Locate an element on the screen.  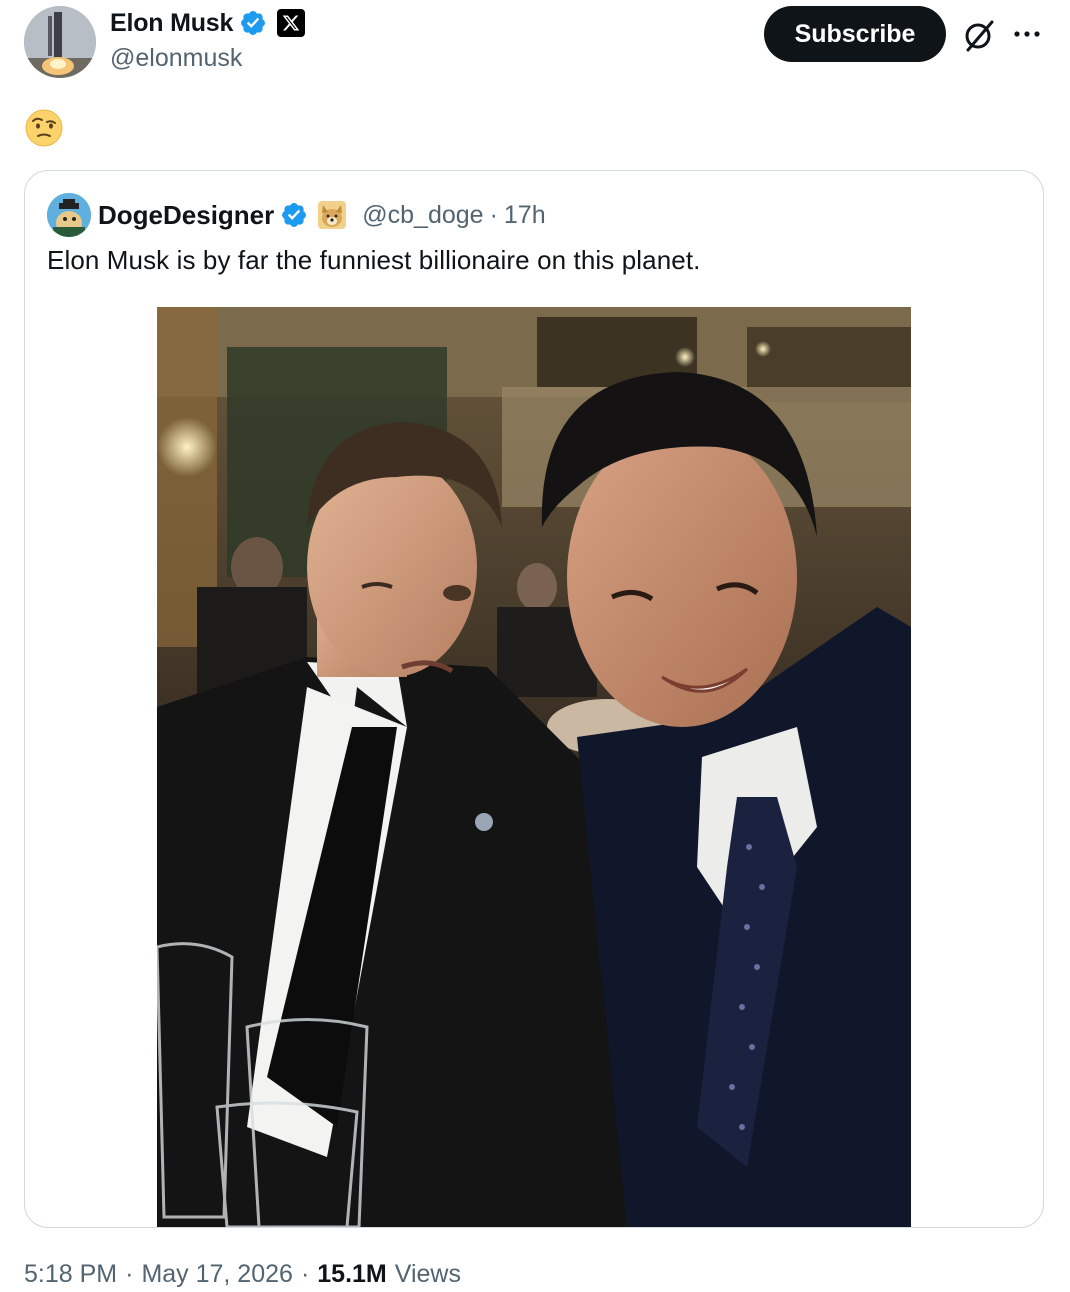
author-avatar is located at coordinates (60, 42).